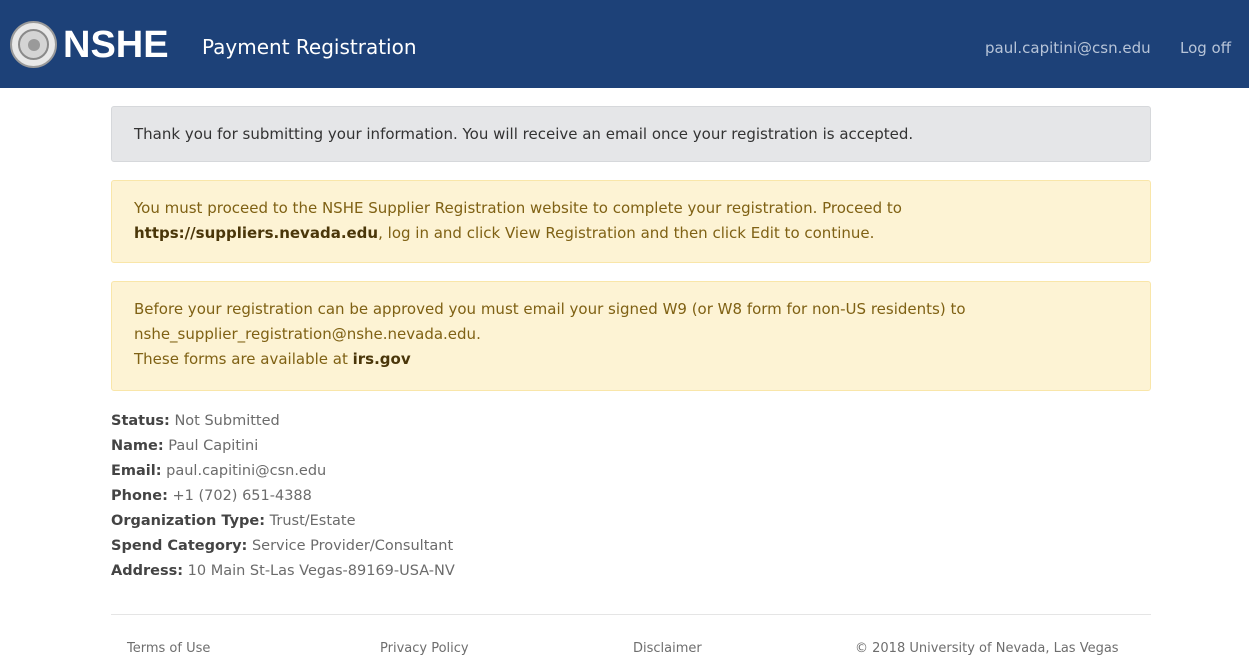  Describe the element at coordinates (137, 446) in the screenshot. I see `detail-label: Name:` at that location.